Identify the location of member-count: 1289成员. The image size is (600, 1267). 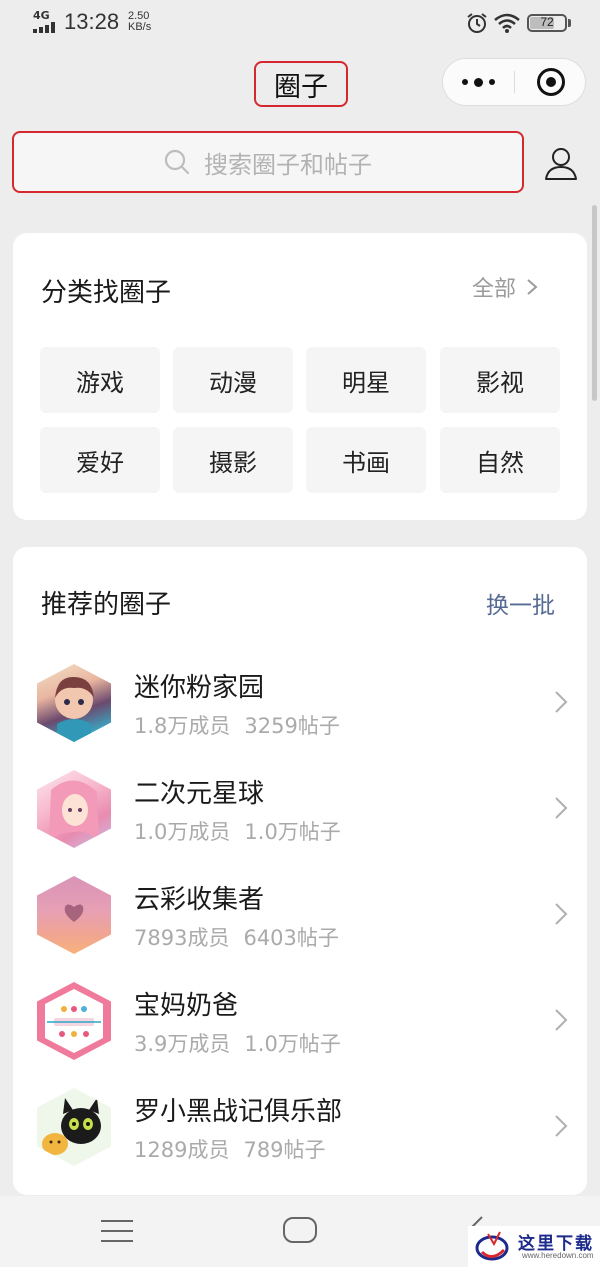
(182, 1150).